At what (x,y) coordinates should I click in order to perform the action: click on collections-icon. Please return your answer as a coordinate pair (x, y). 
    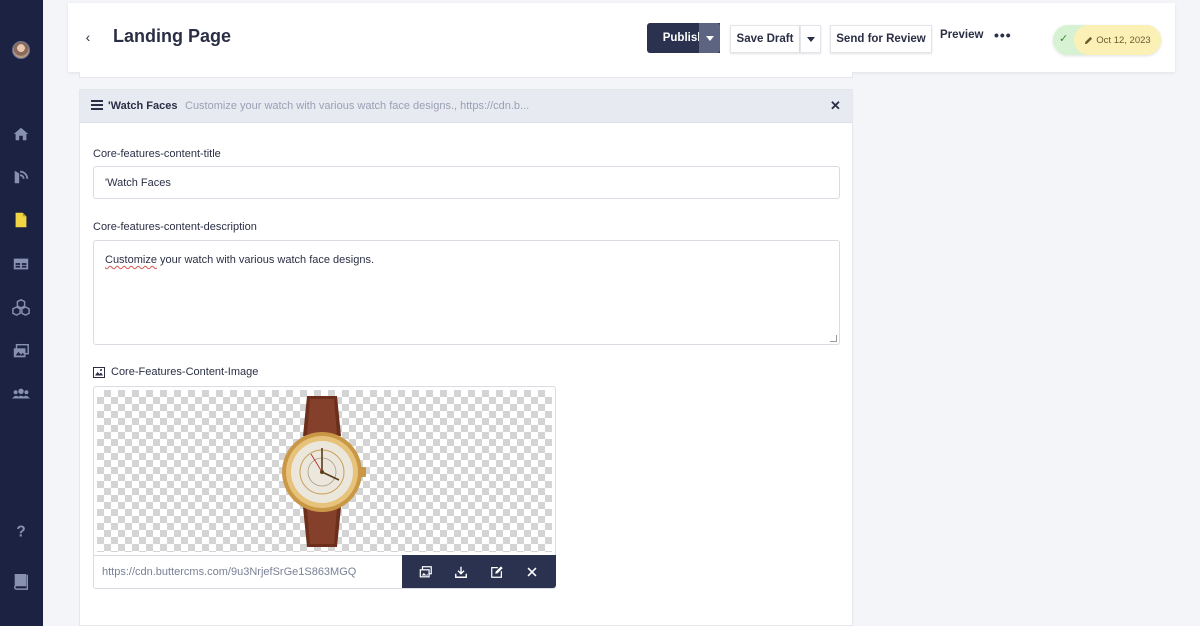
    Looking at the image, I should click on (21, 264).